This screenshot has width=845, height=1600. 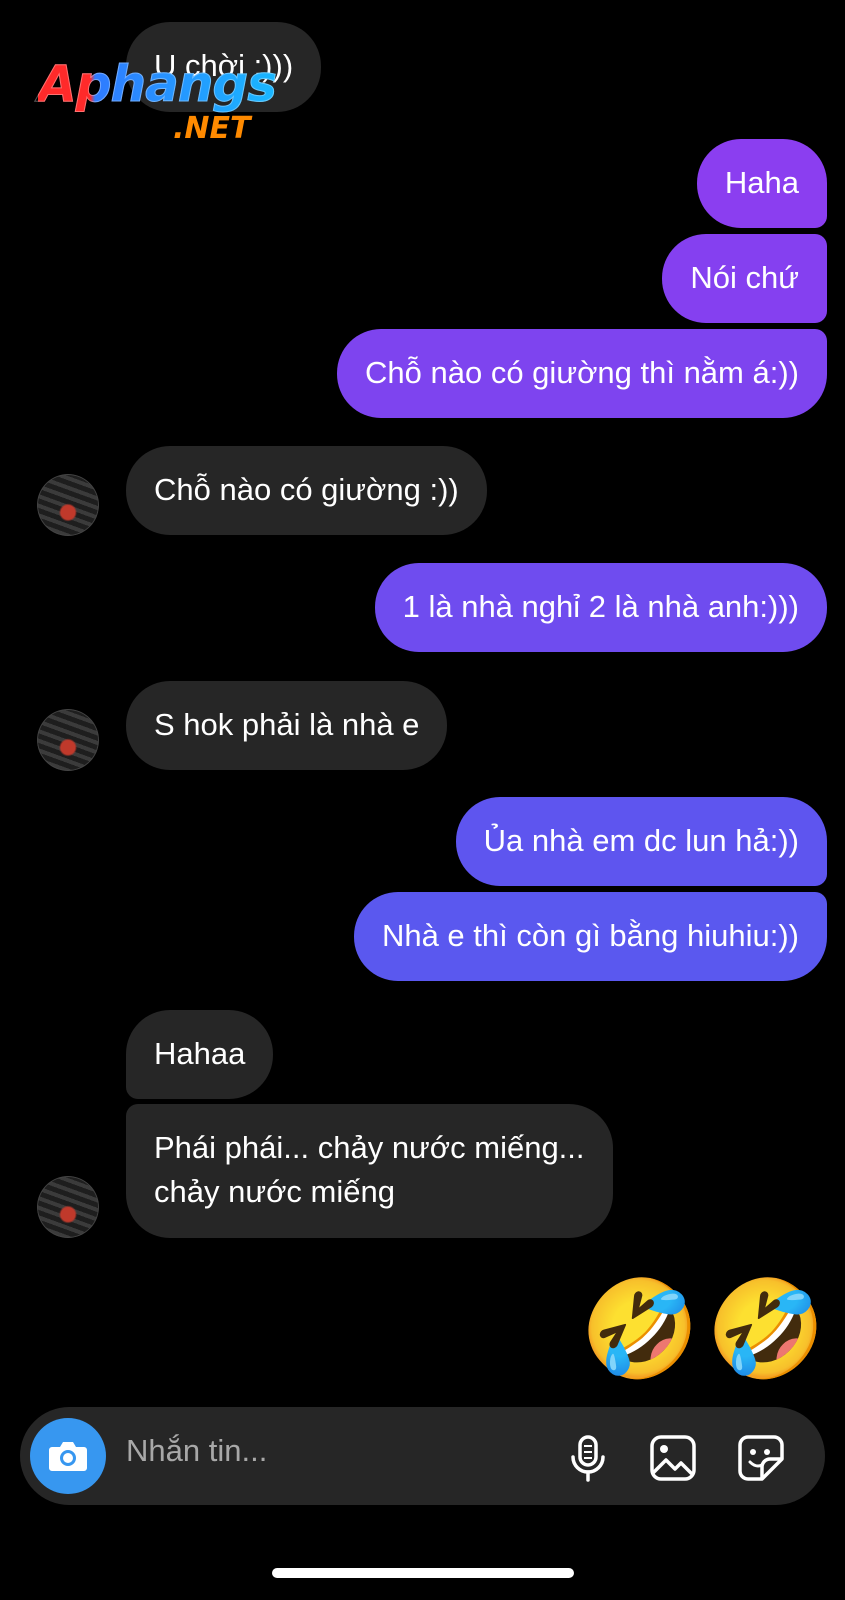 I want to click on watermark-text: Aphangs, so click(x=158, y=84).